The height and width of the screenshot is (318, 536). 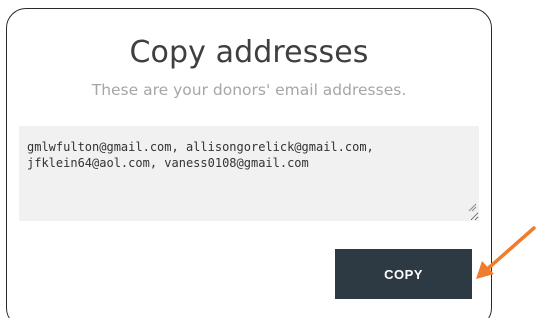 I want to click on dialog-title: Copy addresses, so click(x=249, y=52).